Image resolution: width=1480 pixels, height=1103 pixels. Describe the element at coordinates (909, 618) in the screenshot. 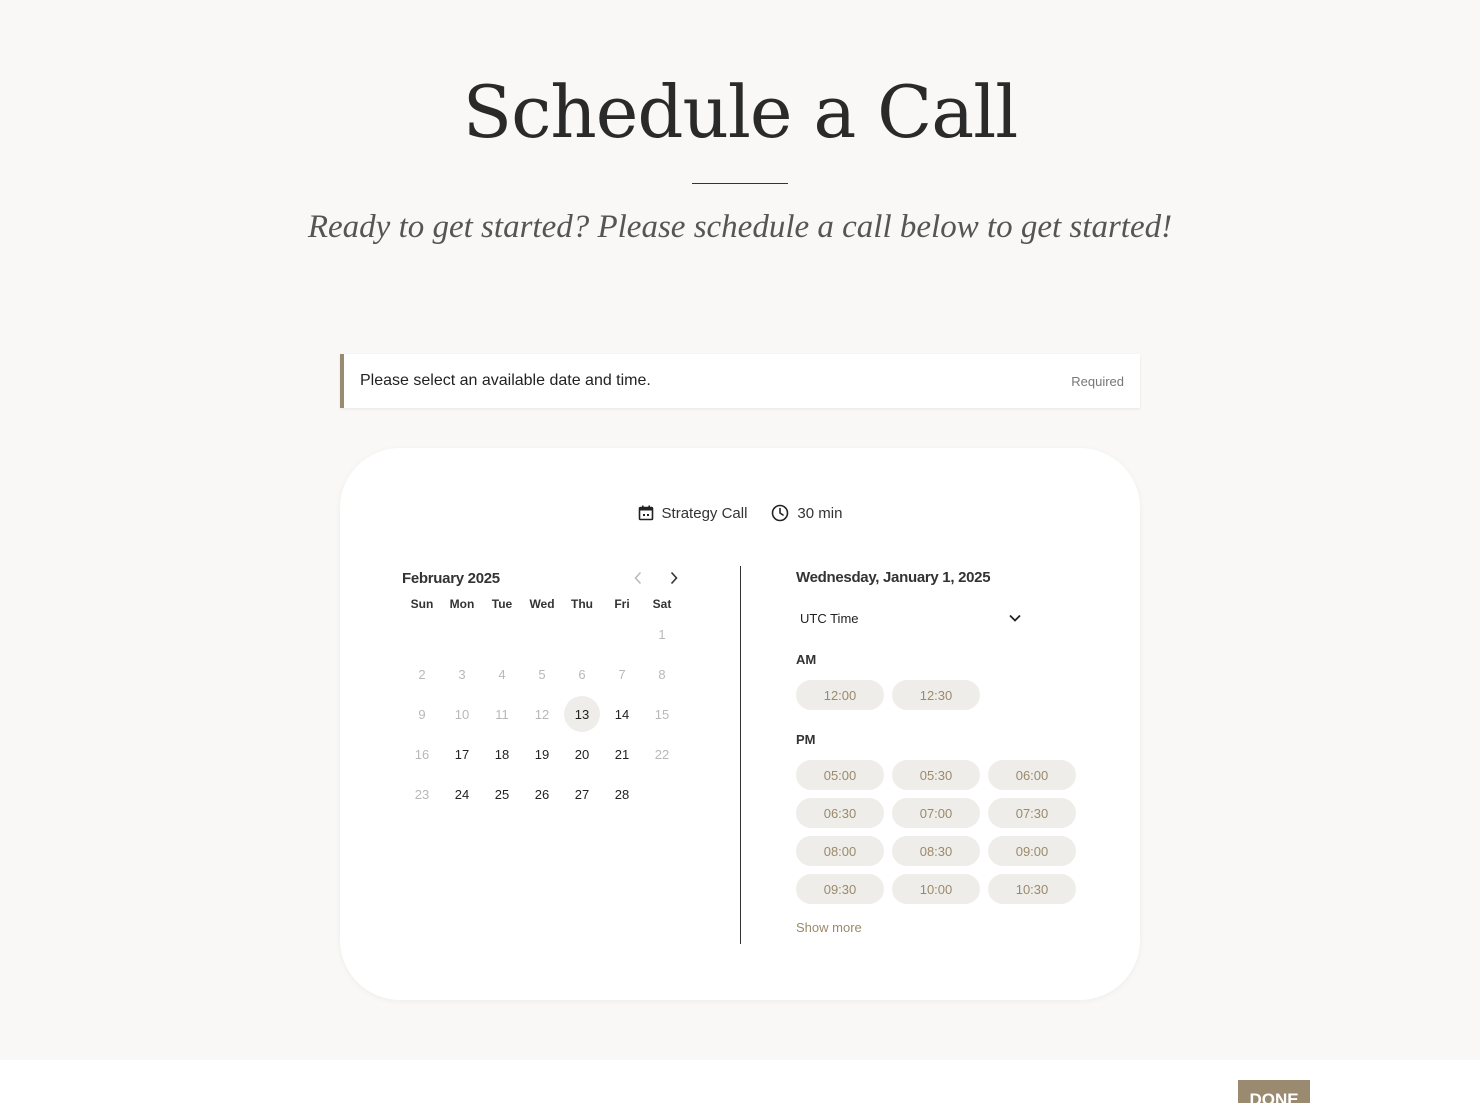

I see `timezone-select: UTC Time` at that location.